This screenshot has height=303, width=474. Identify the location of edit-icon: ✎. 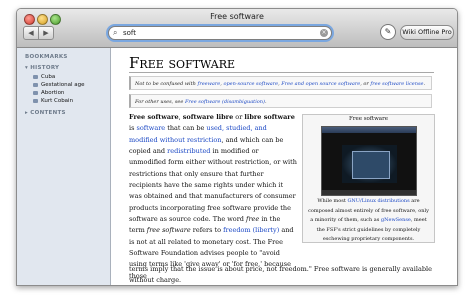
(388, 32).